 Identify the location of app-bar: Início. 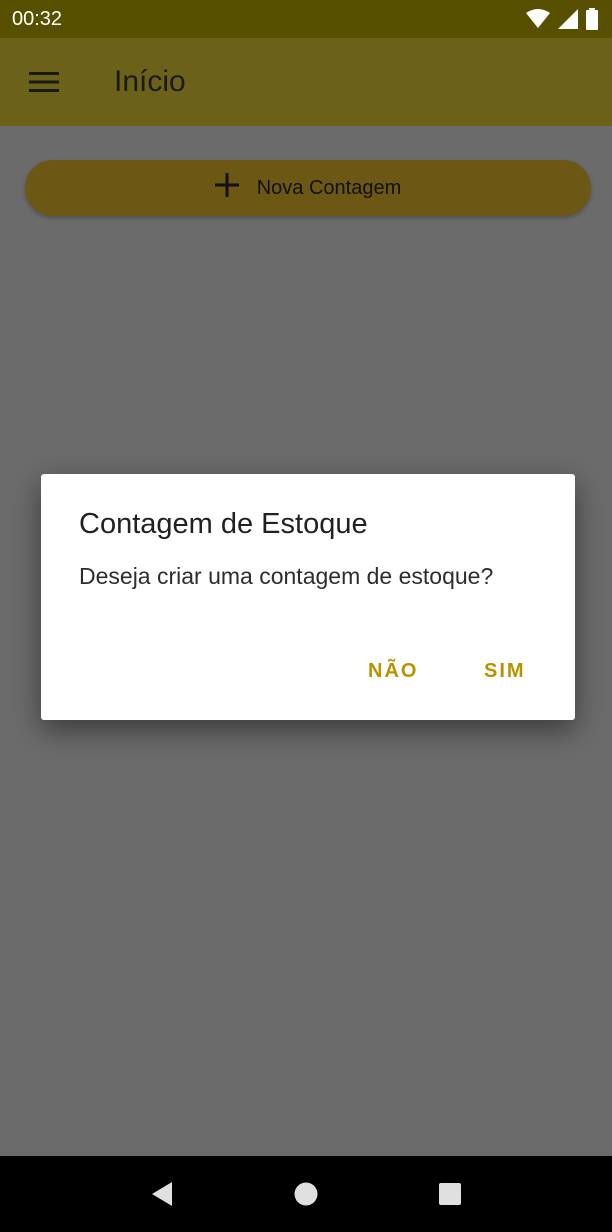
(306, 82).